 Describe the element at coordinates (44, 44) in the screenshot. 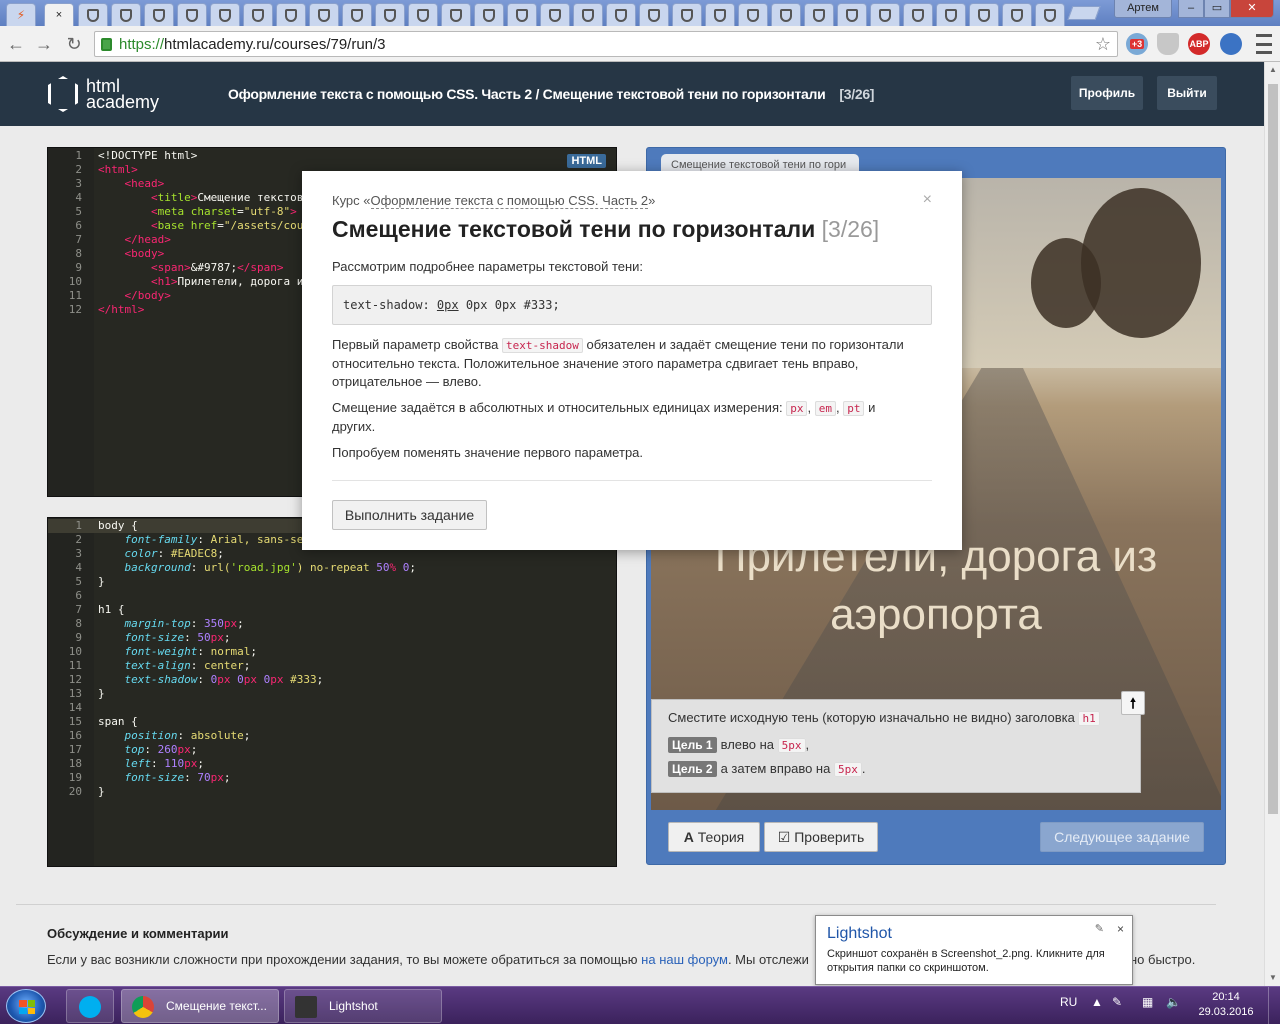

I see `forward-arrow-icon: →` at that location.